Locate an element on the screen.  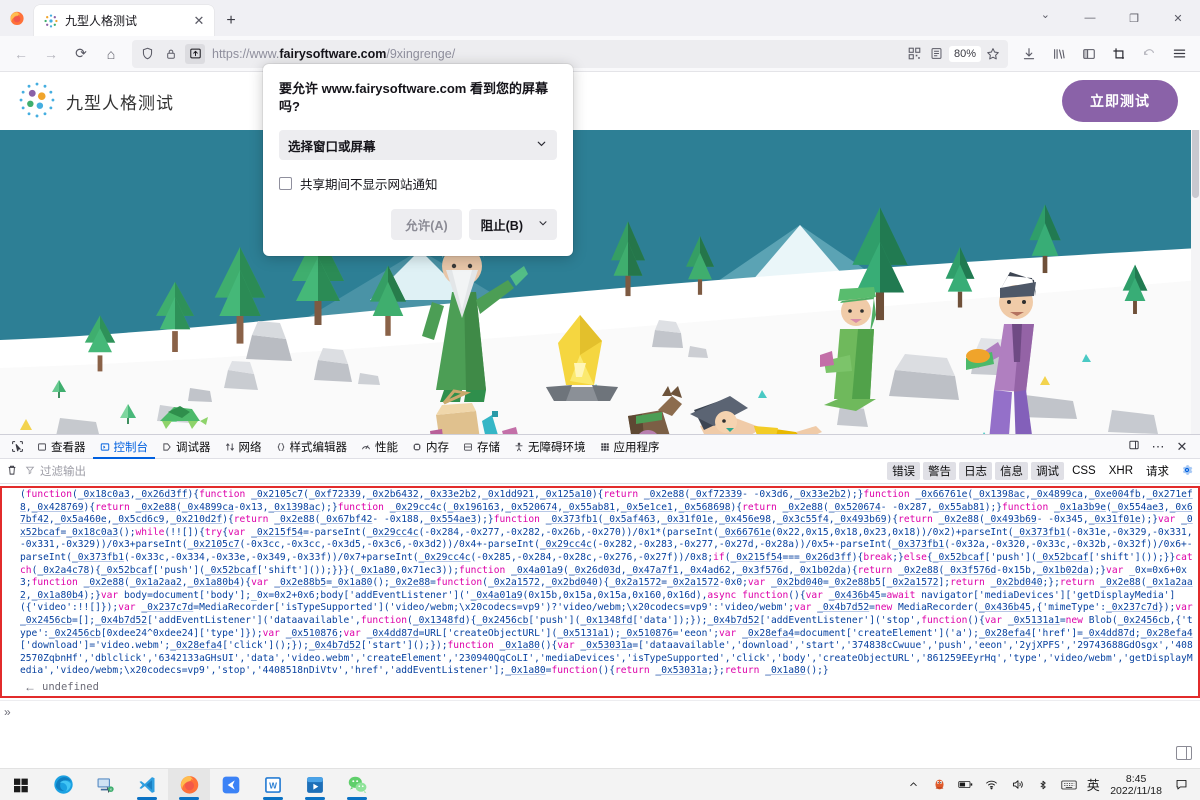
new-tab-button: + is located at coordinates (231, 21).